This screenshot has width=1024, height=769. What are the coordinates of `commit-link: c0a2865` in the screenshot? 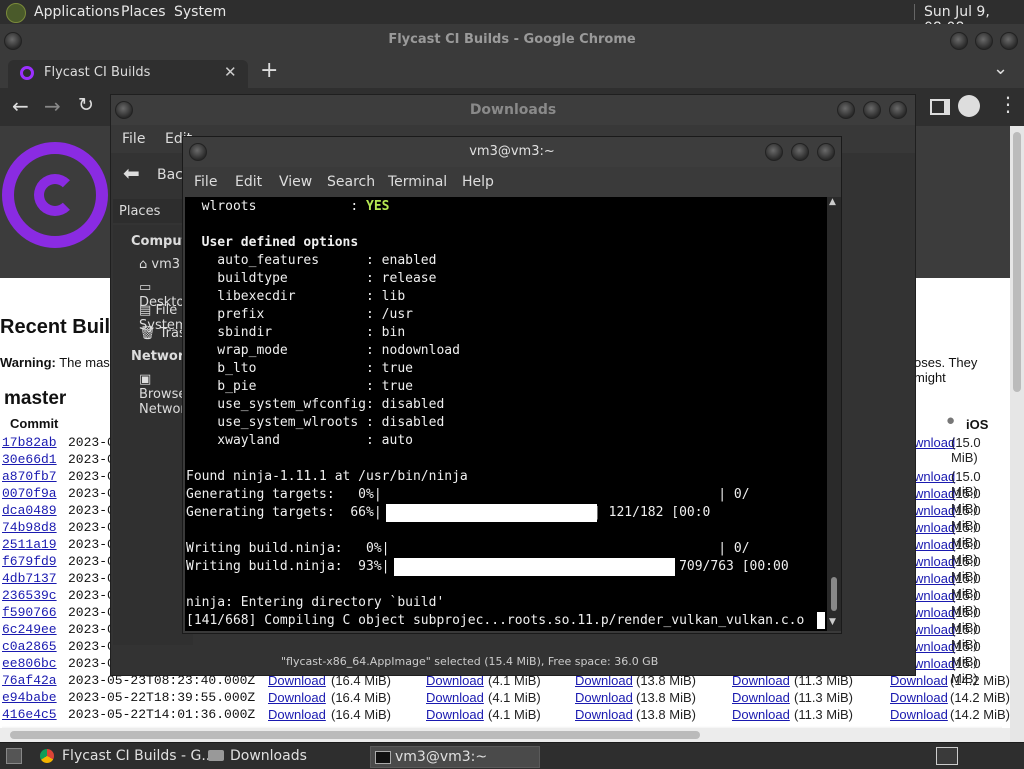 It's located at (29, 646).